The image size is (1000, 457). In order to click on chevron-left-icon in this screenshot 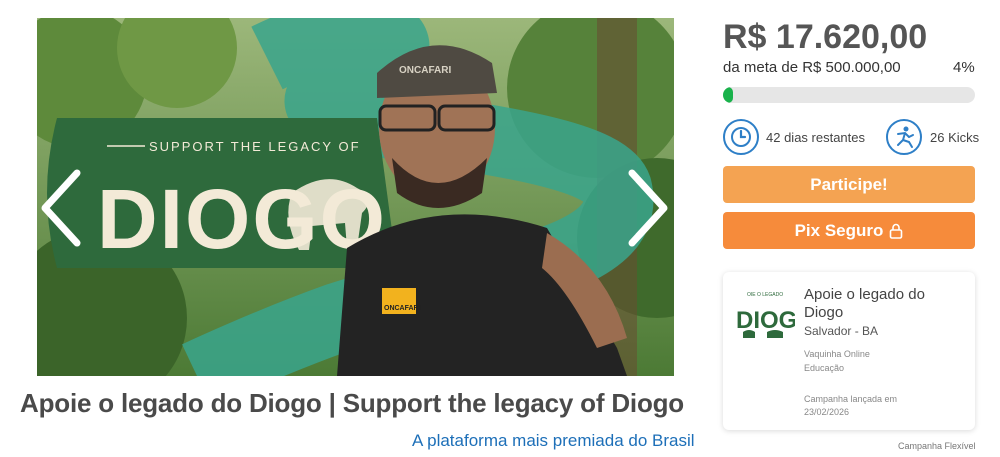, I will do `click(61, 208)`.